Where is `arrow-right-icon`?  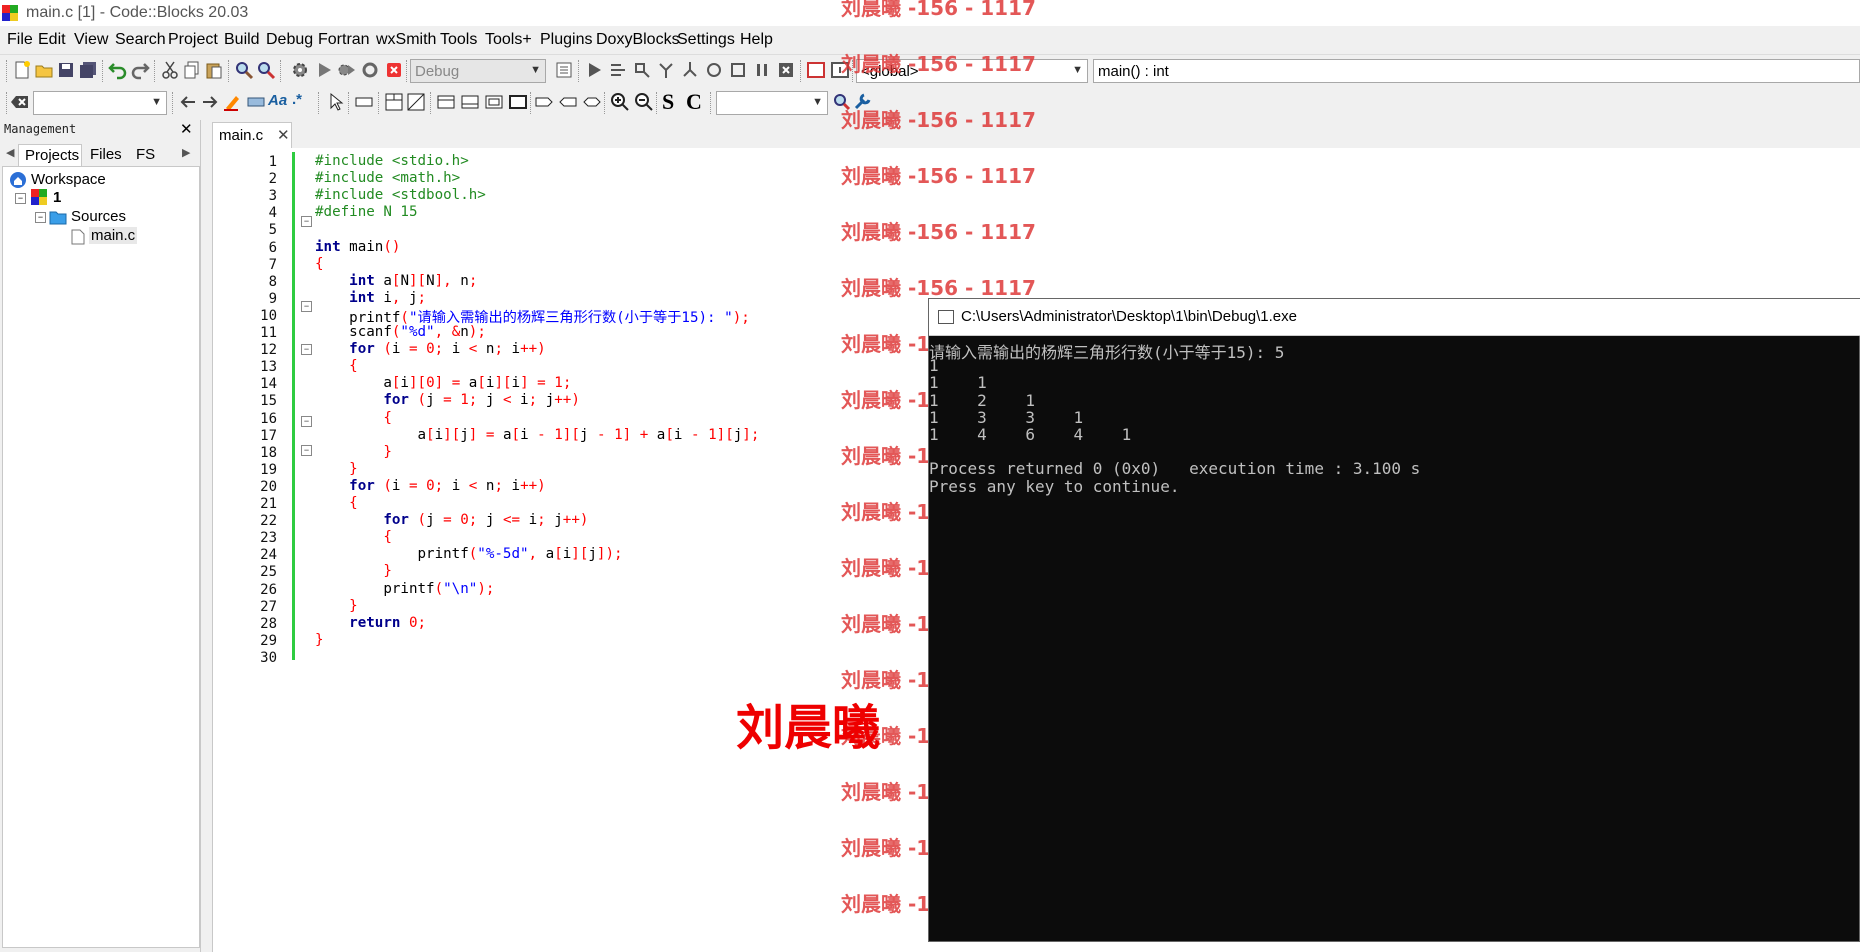 arrow-right-icon is located at coordinates (210, 102).